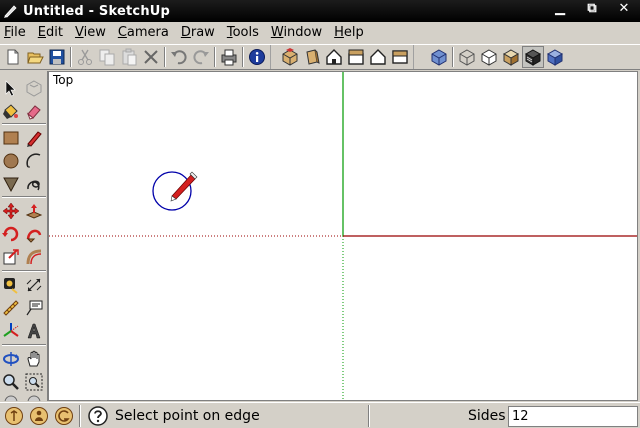 The image size is (640, 428). I want to click on window-title: Untitled - SketchUp, so click(97, 11).